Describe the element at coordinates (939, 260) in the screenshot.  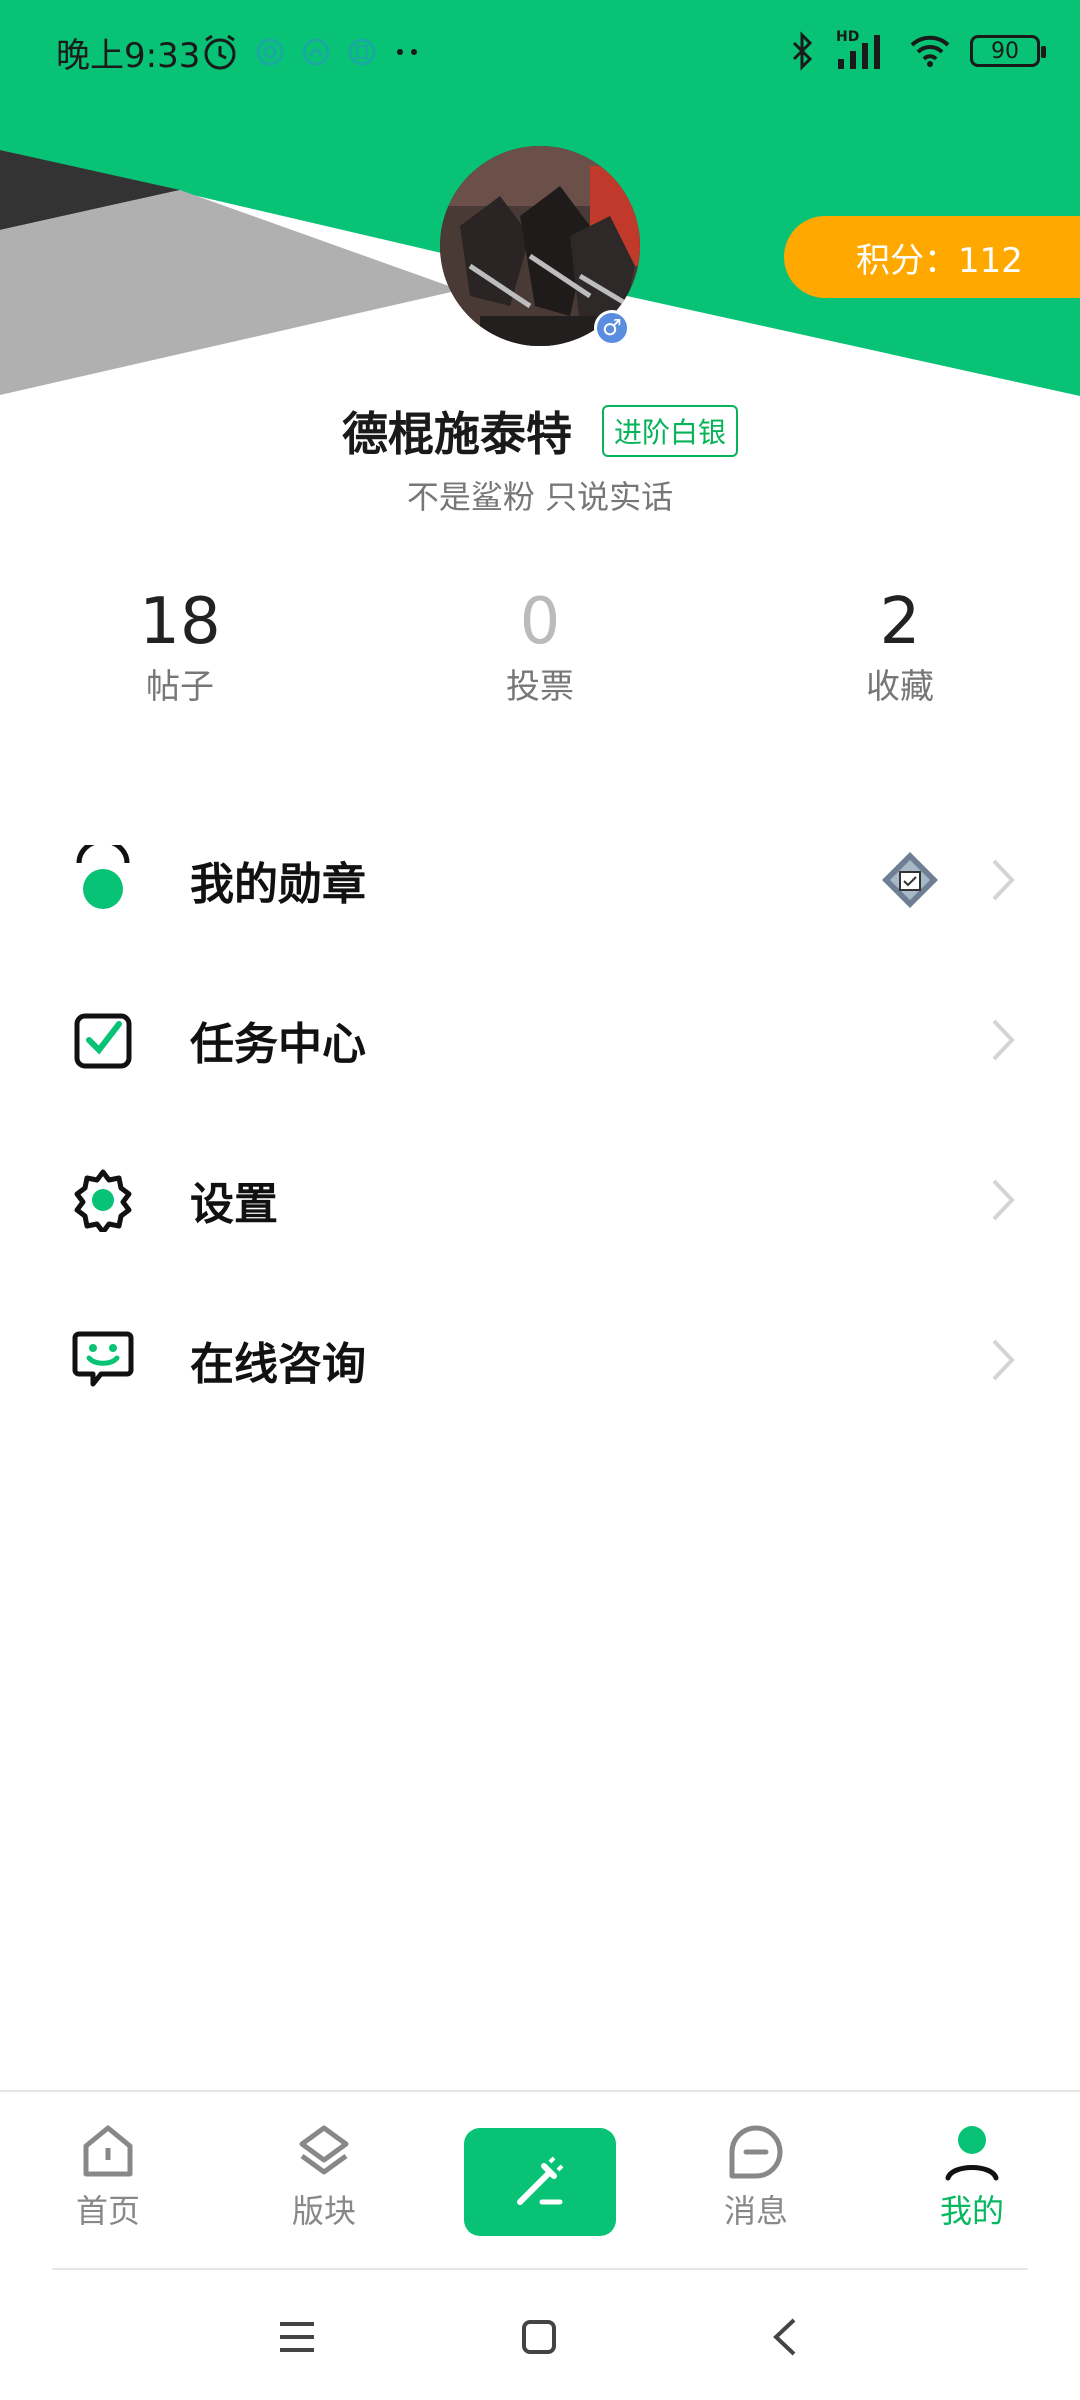
I see `points-label: 积分：112` at that location.